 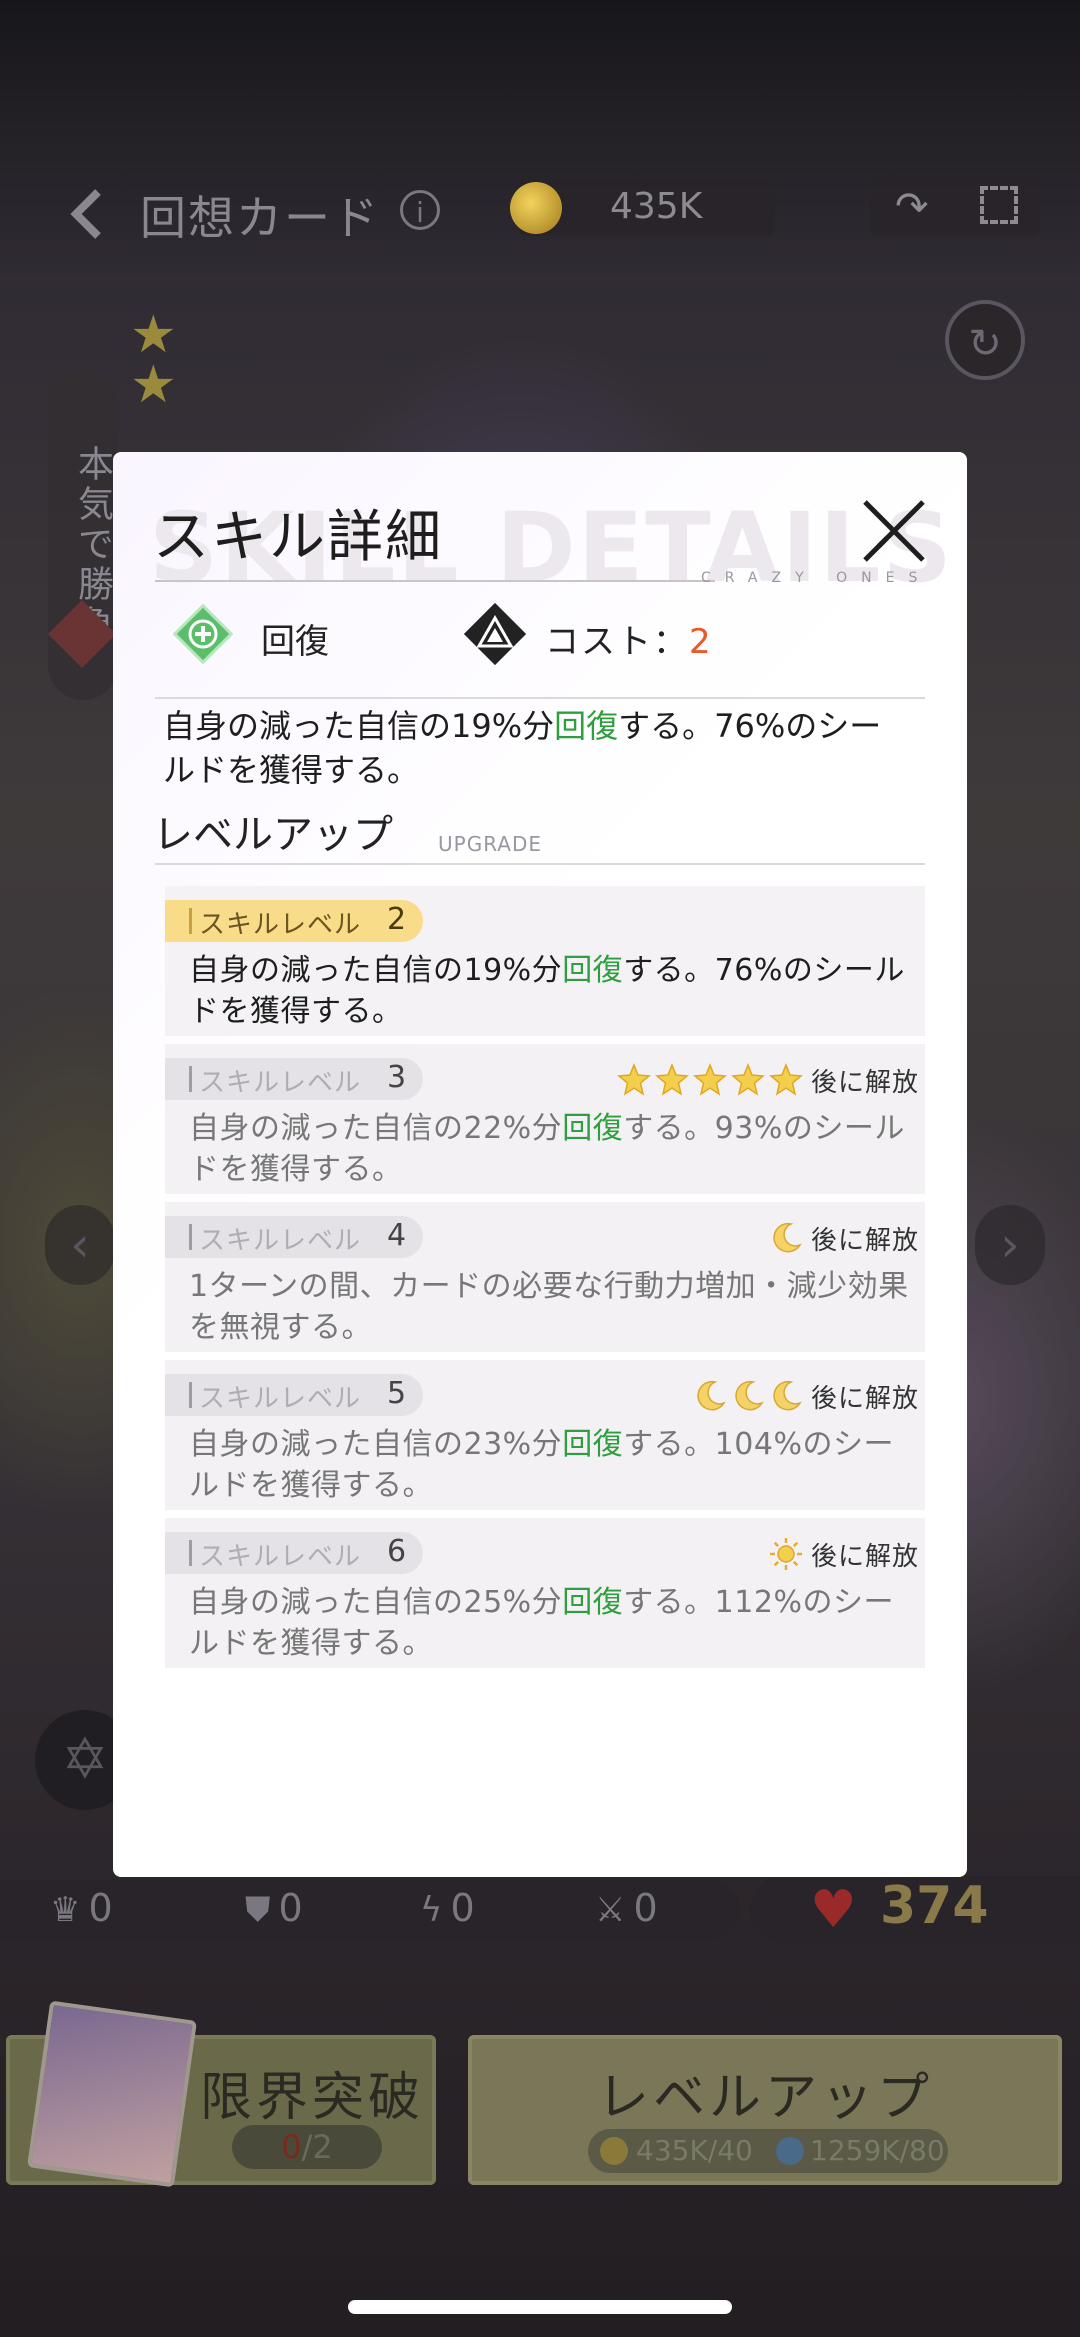 I want to click on star-requirement-icons, so click(x=708, y=1080).